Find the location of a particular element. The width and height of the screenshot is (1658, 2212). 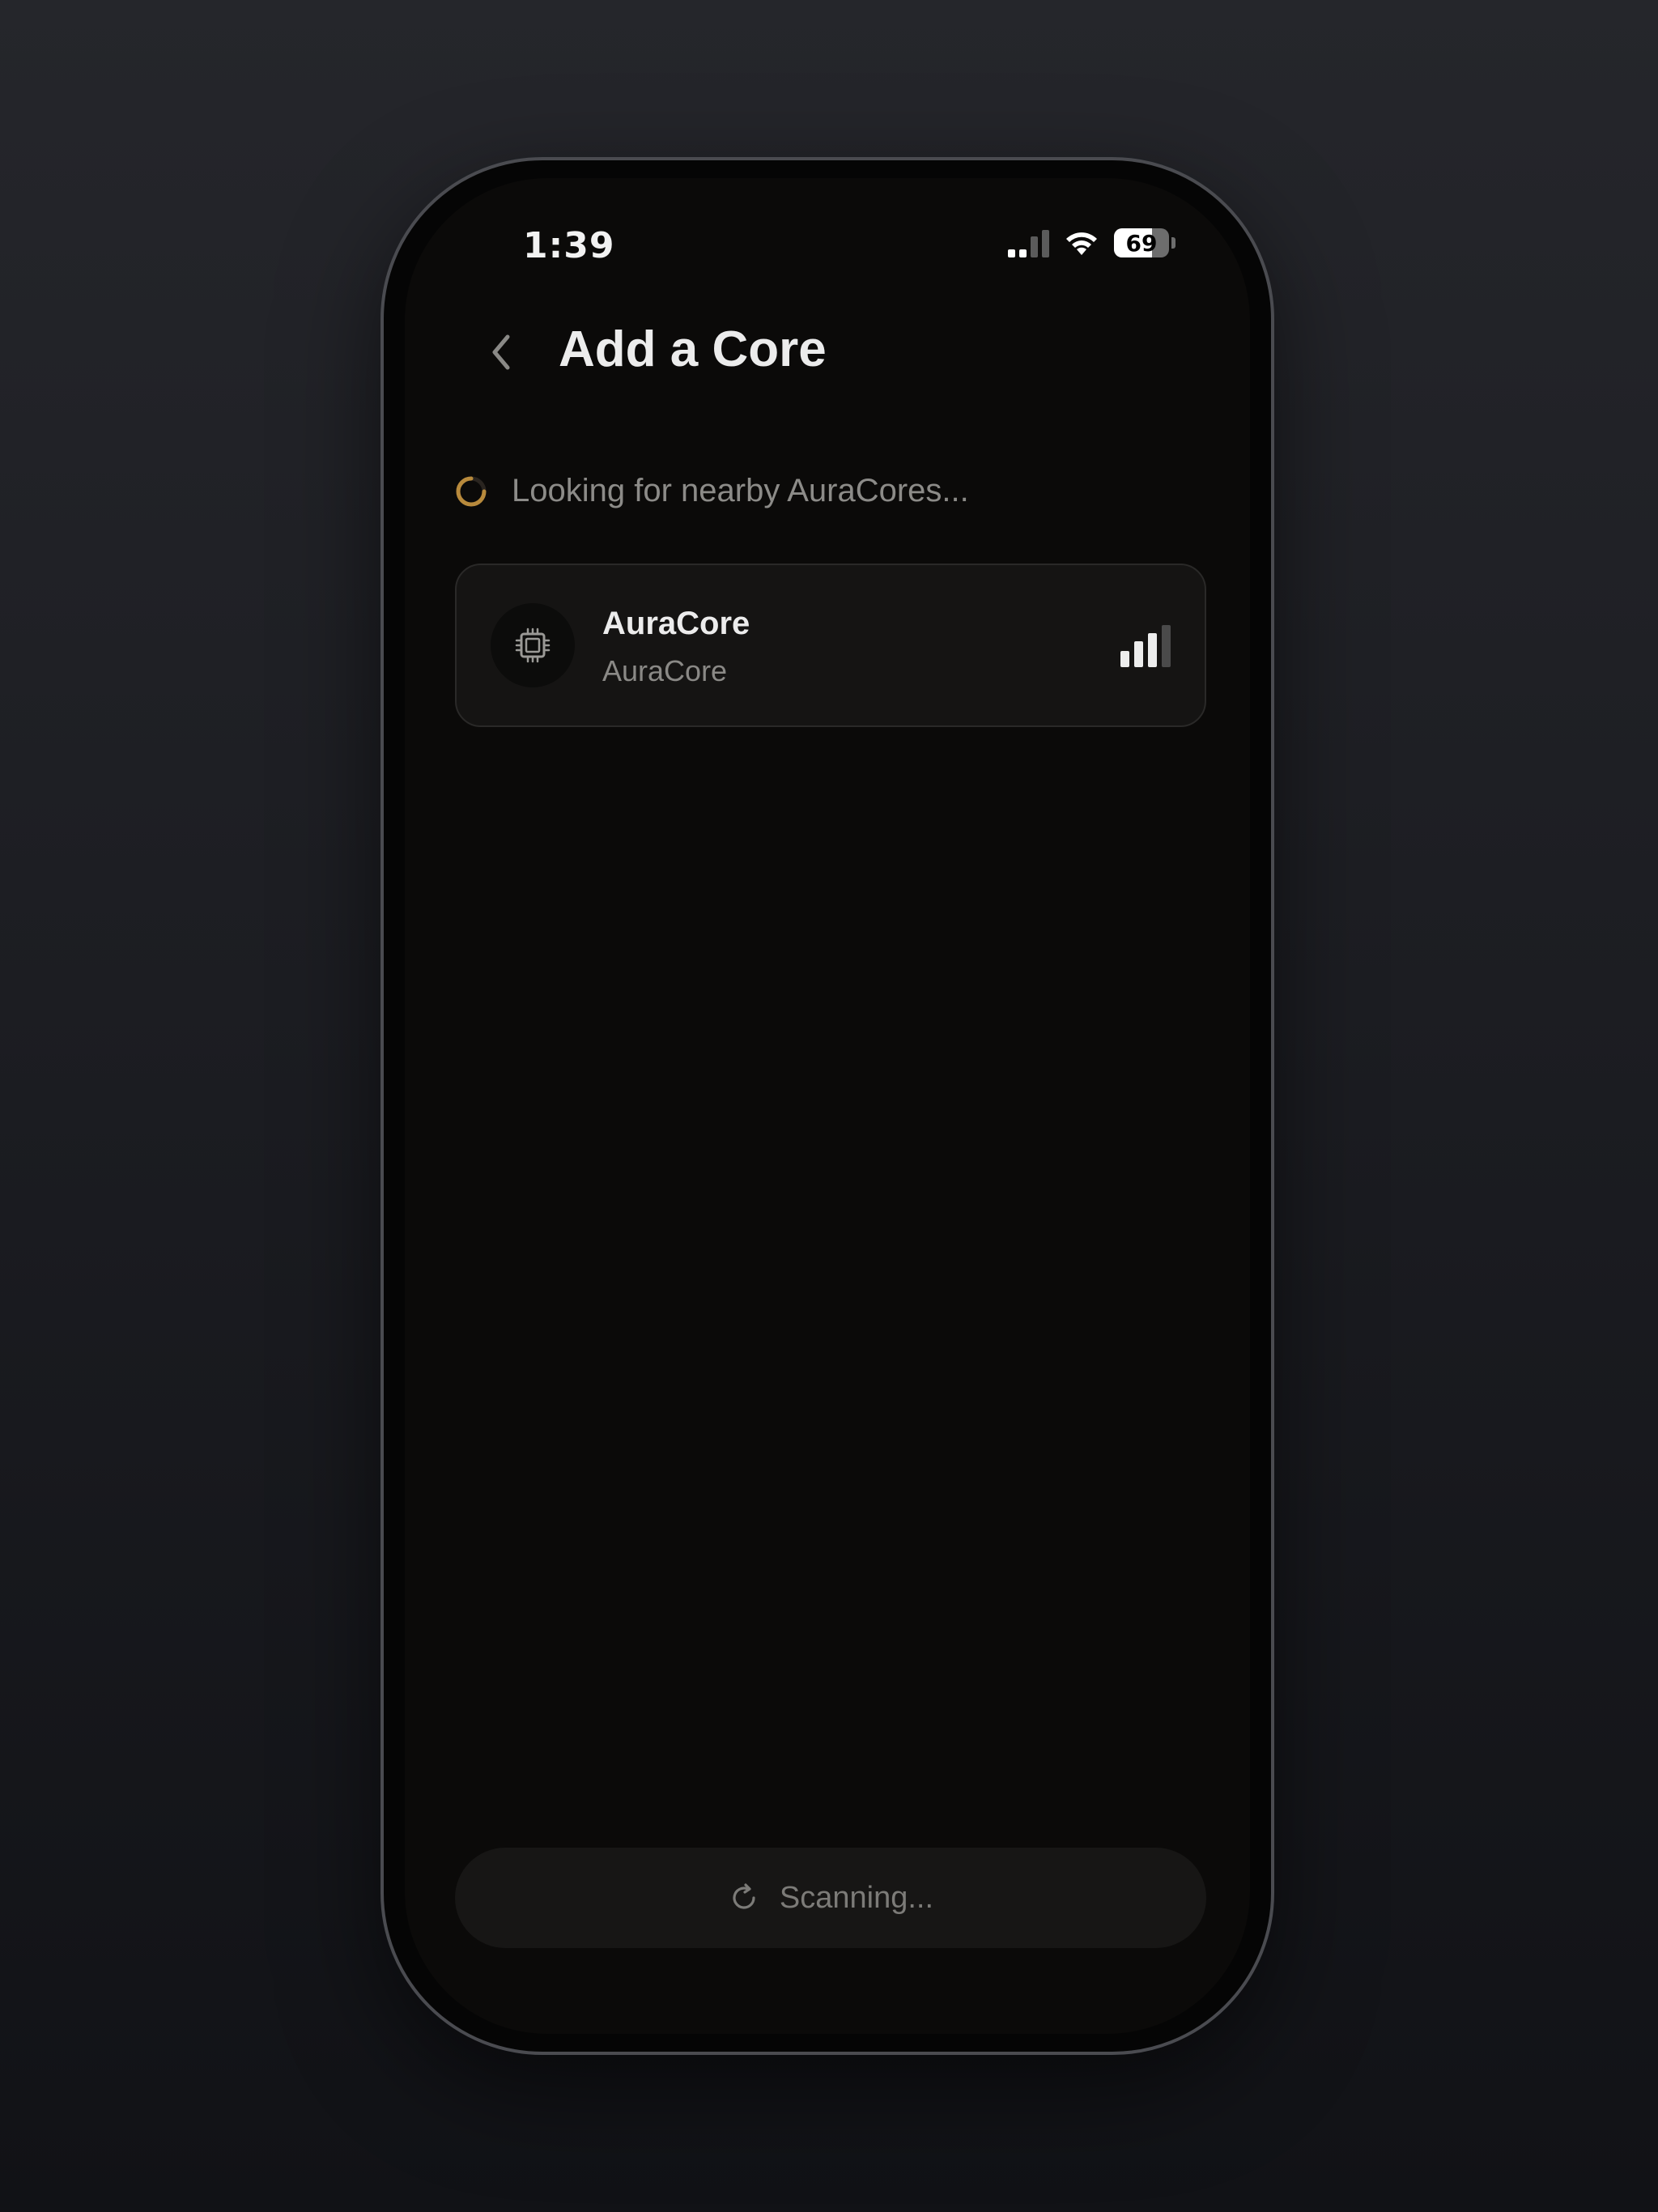

battery-indicator: 69 is located at coordinates (1144, 242).